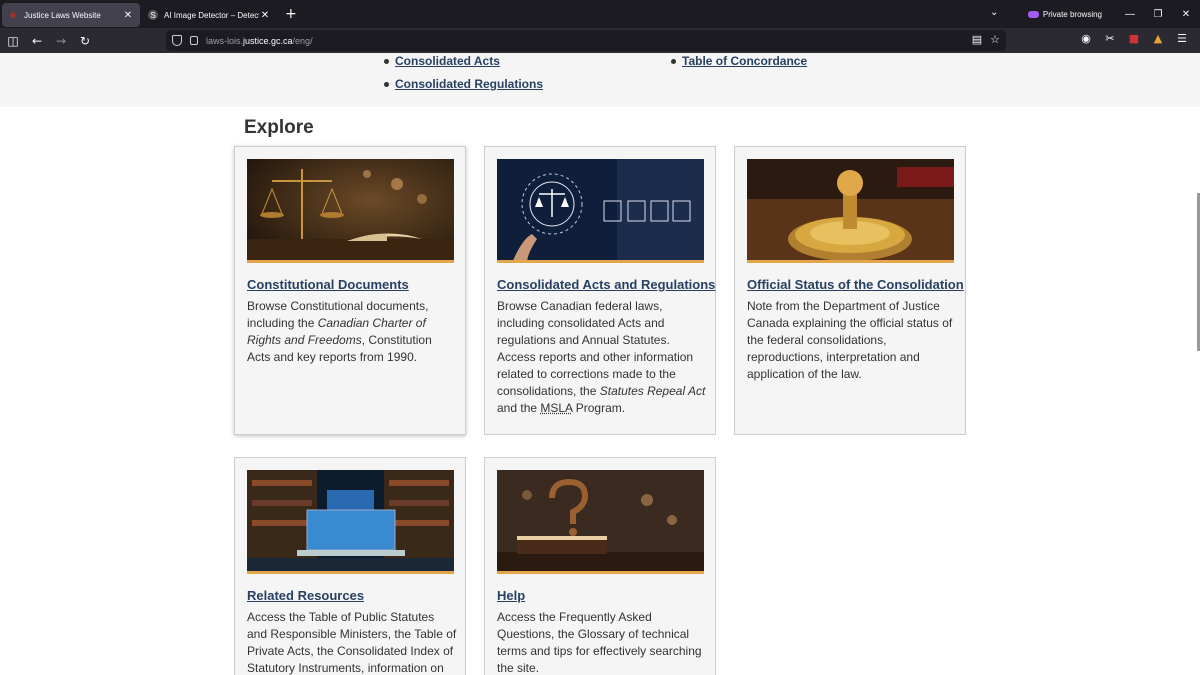 The image size is (1200, 675). Describe the element at coordinates (37, 41) in the screenshot. I see `back-button: ←` at that location.